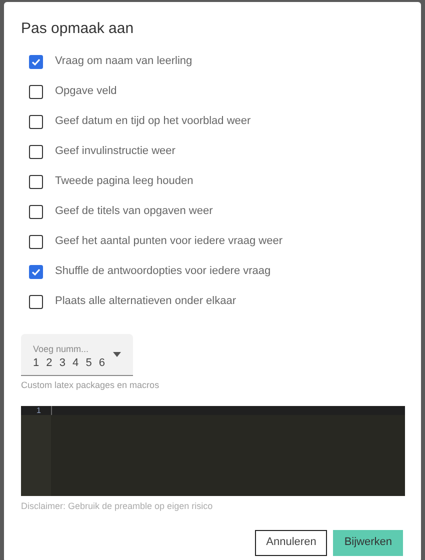  I want to click on cancel-button: Annuleren, so click(291, 543).